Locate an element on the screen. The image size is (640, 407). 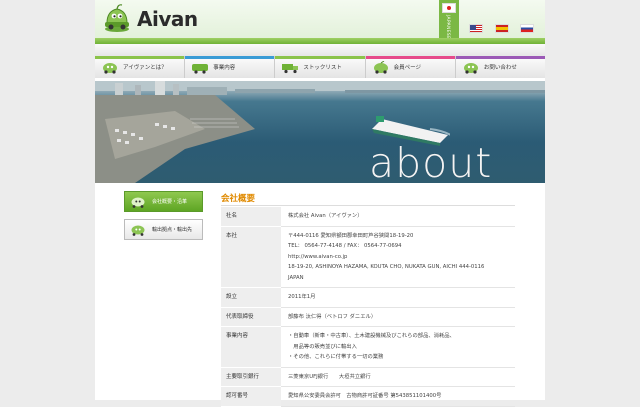
sidebar-item-export-bases: 輸出拠点・輸出先 is located at coordinates (163, 229).